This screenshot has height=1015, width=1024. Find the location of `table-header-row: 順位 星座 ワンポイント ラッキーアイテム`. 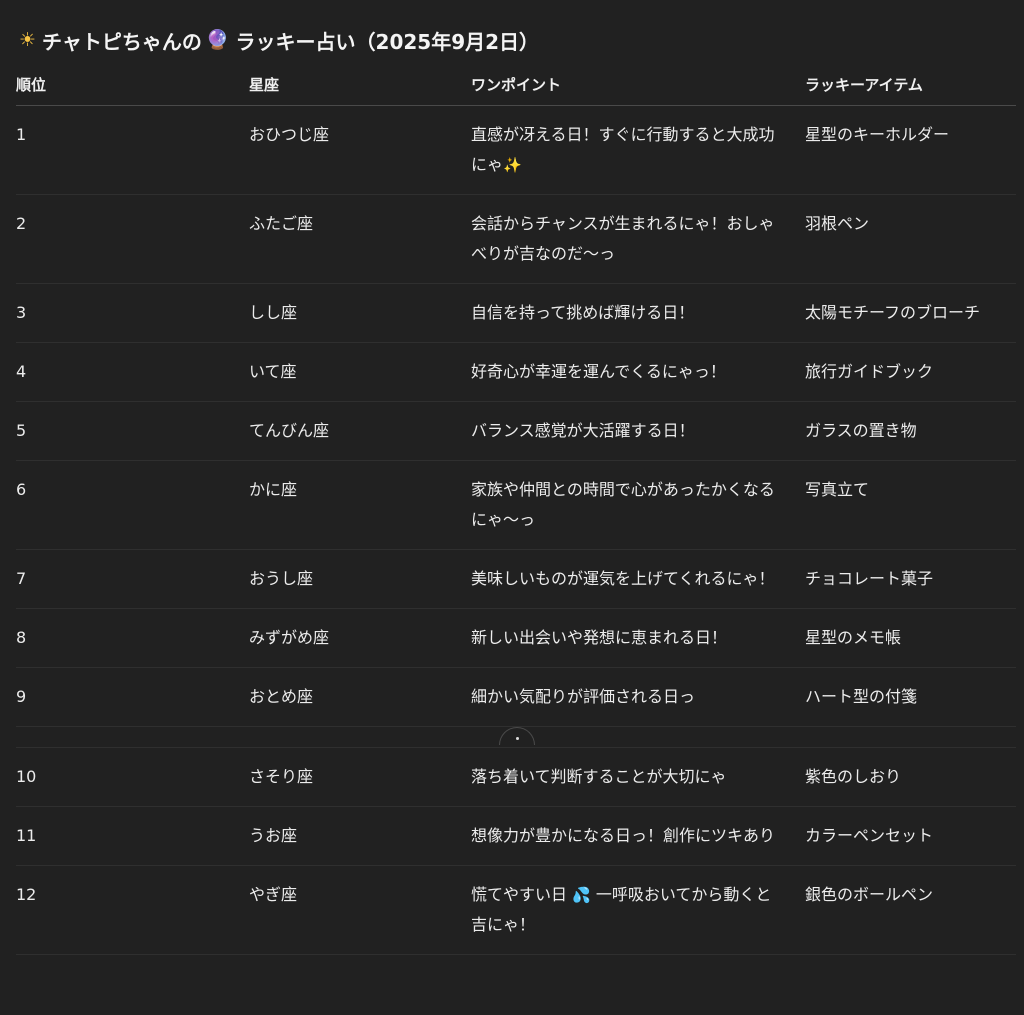

table-header-row: 順位 星座 ワンポイント ラッキーアイテム is located at coordinates (516, 85).